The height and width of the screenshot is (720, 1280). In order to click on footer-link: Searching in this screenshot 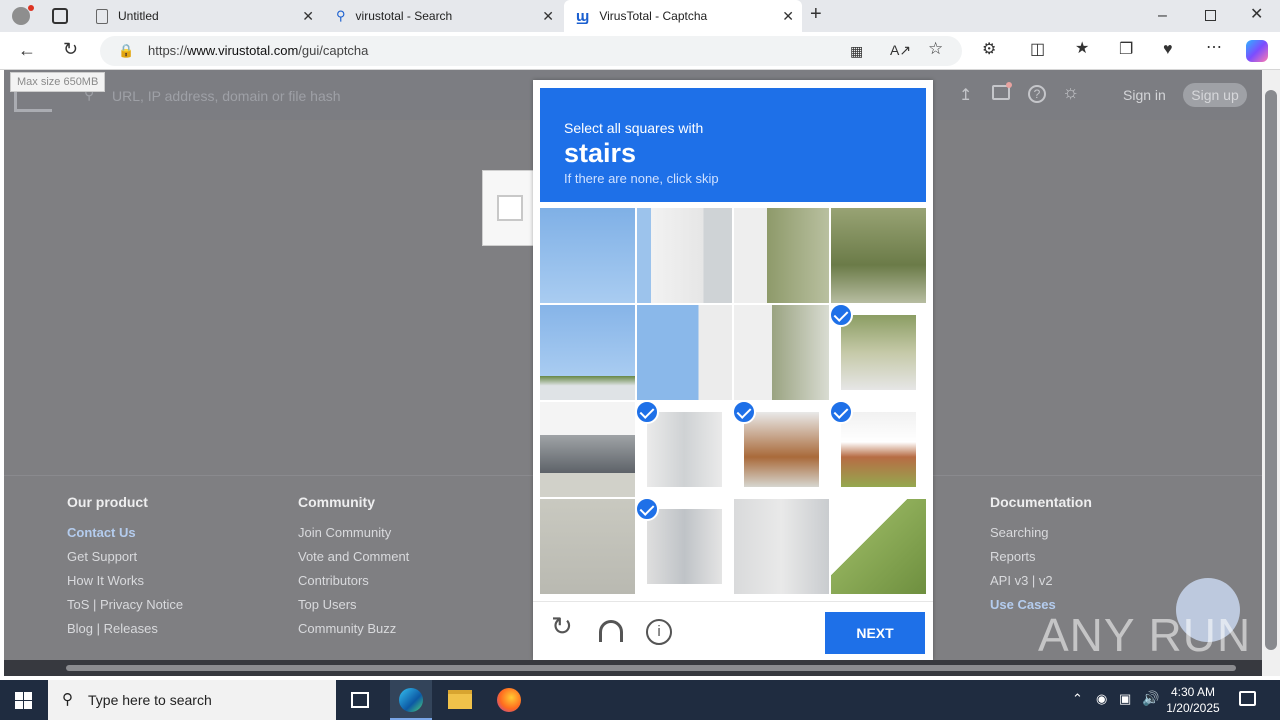, I will do `click(1041, 537)`.